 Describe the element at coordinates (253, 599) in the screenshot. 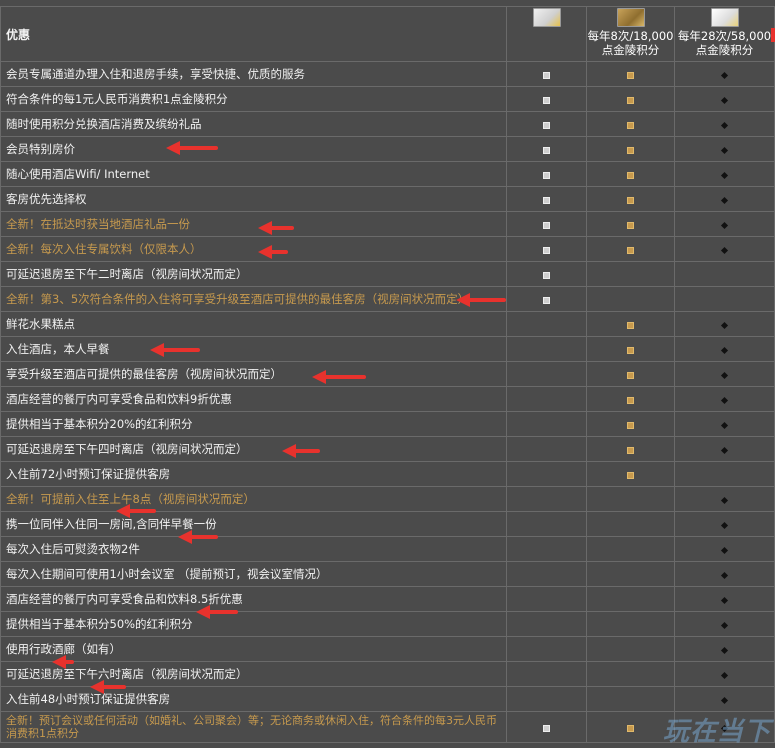

I see `benefit-label: 酒店经营的餐厅内可享受食品和饮料8.5折优惠` at that location.